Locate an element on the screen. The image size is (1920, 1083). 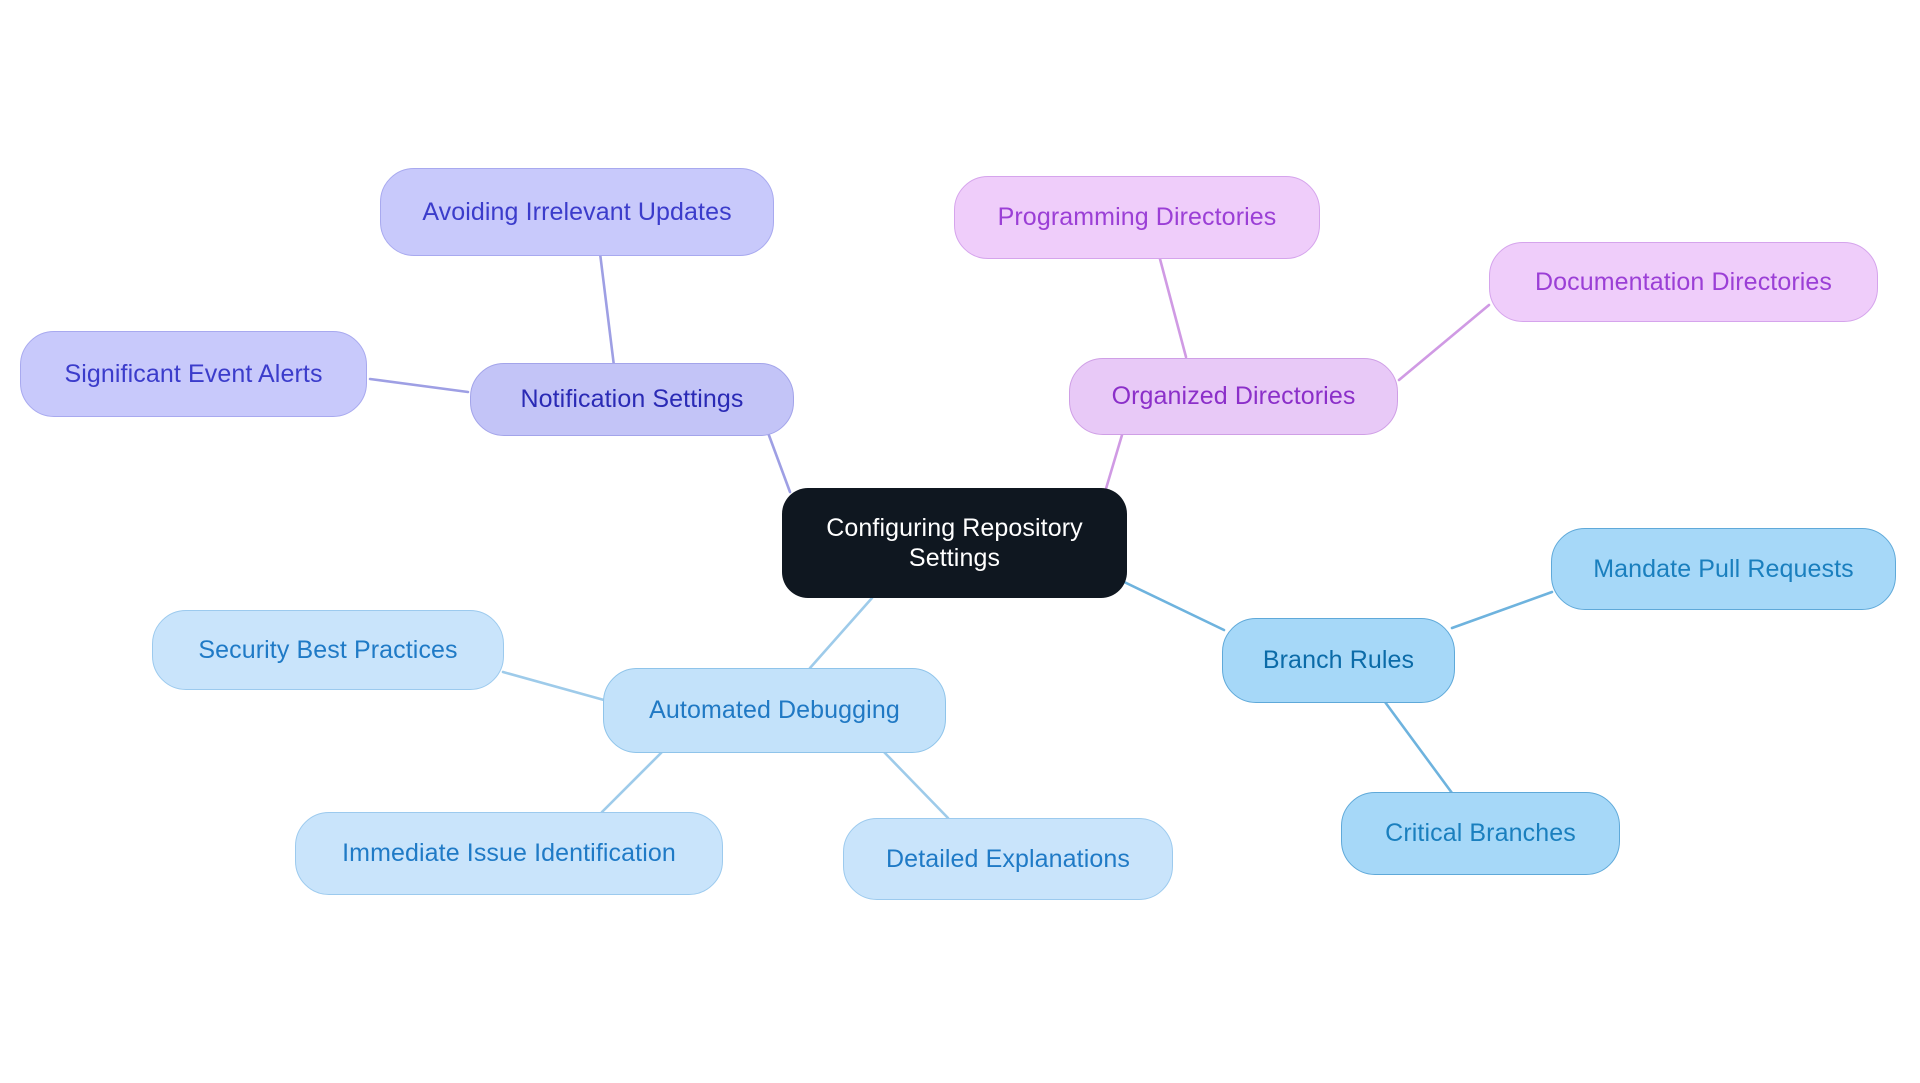
node-label-notification-settings: Notification Settings is located at coordinates (632, 399).